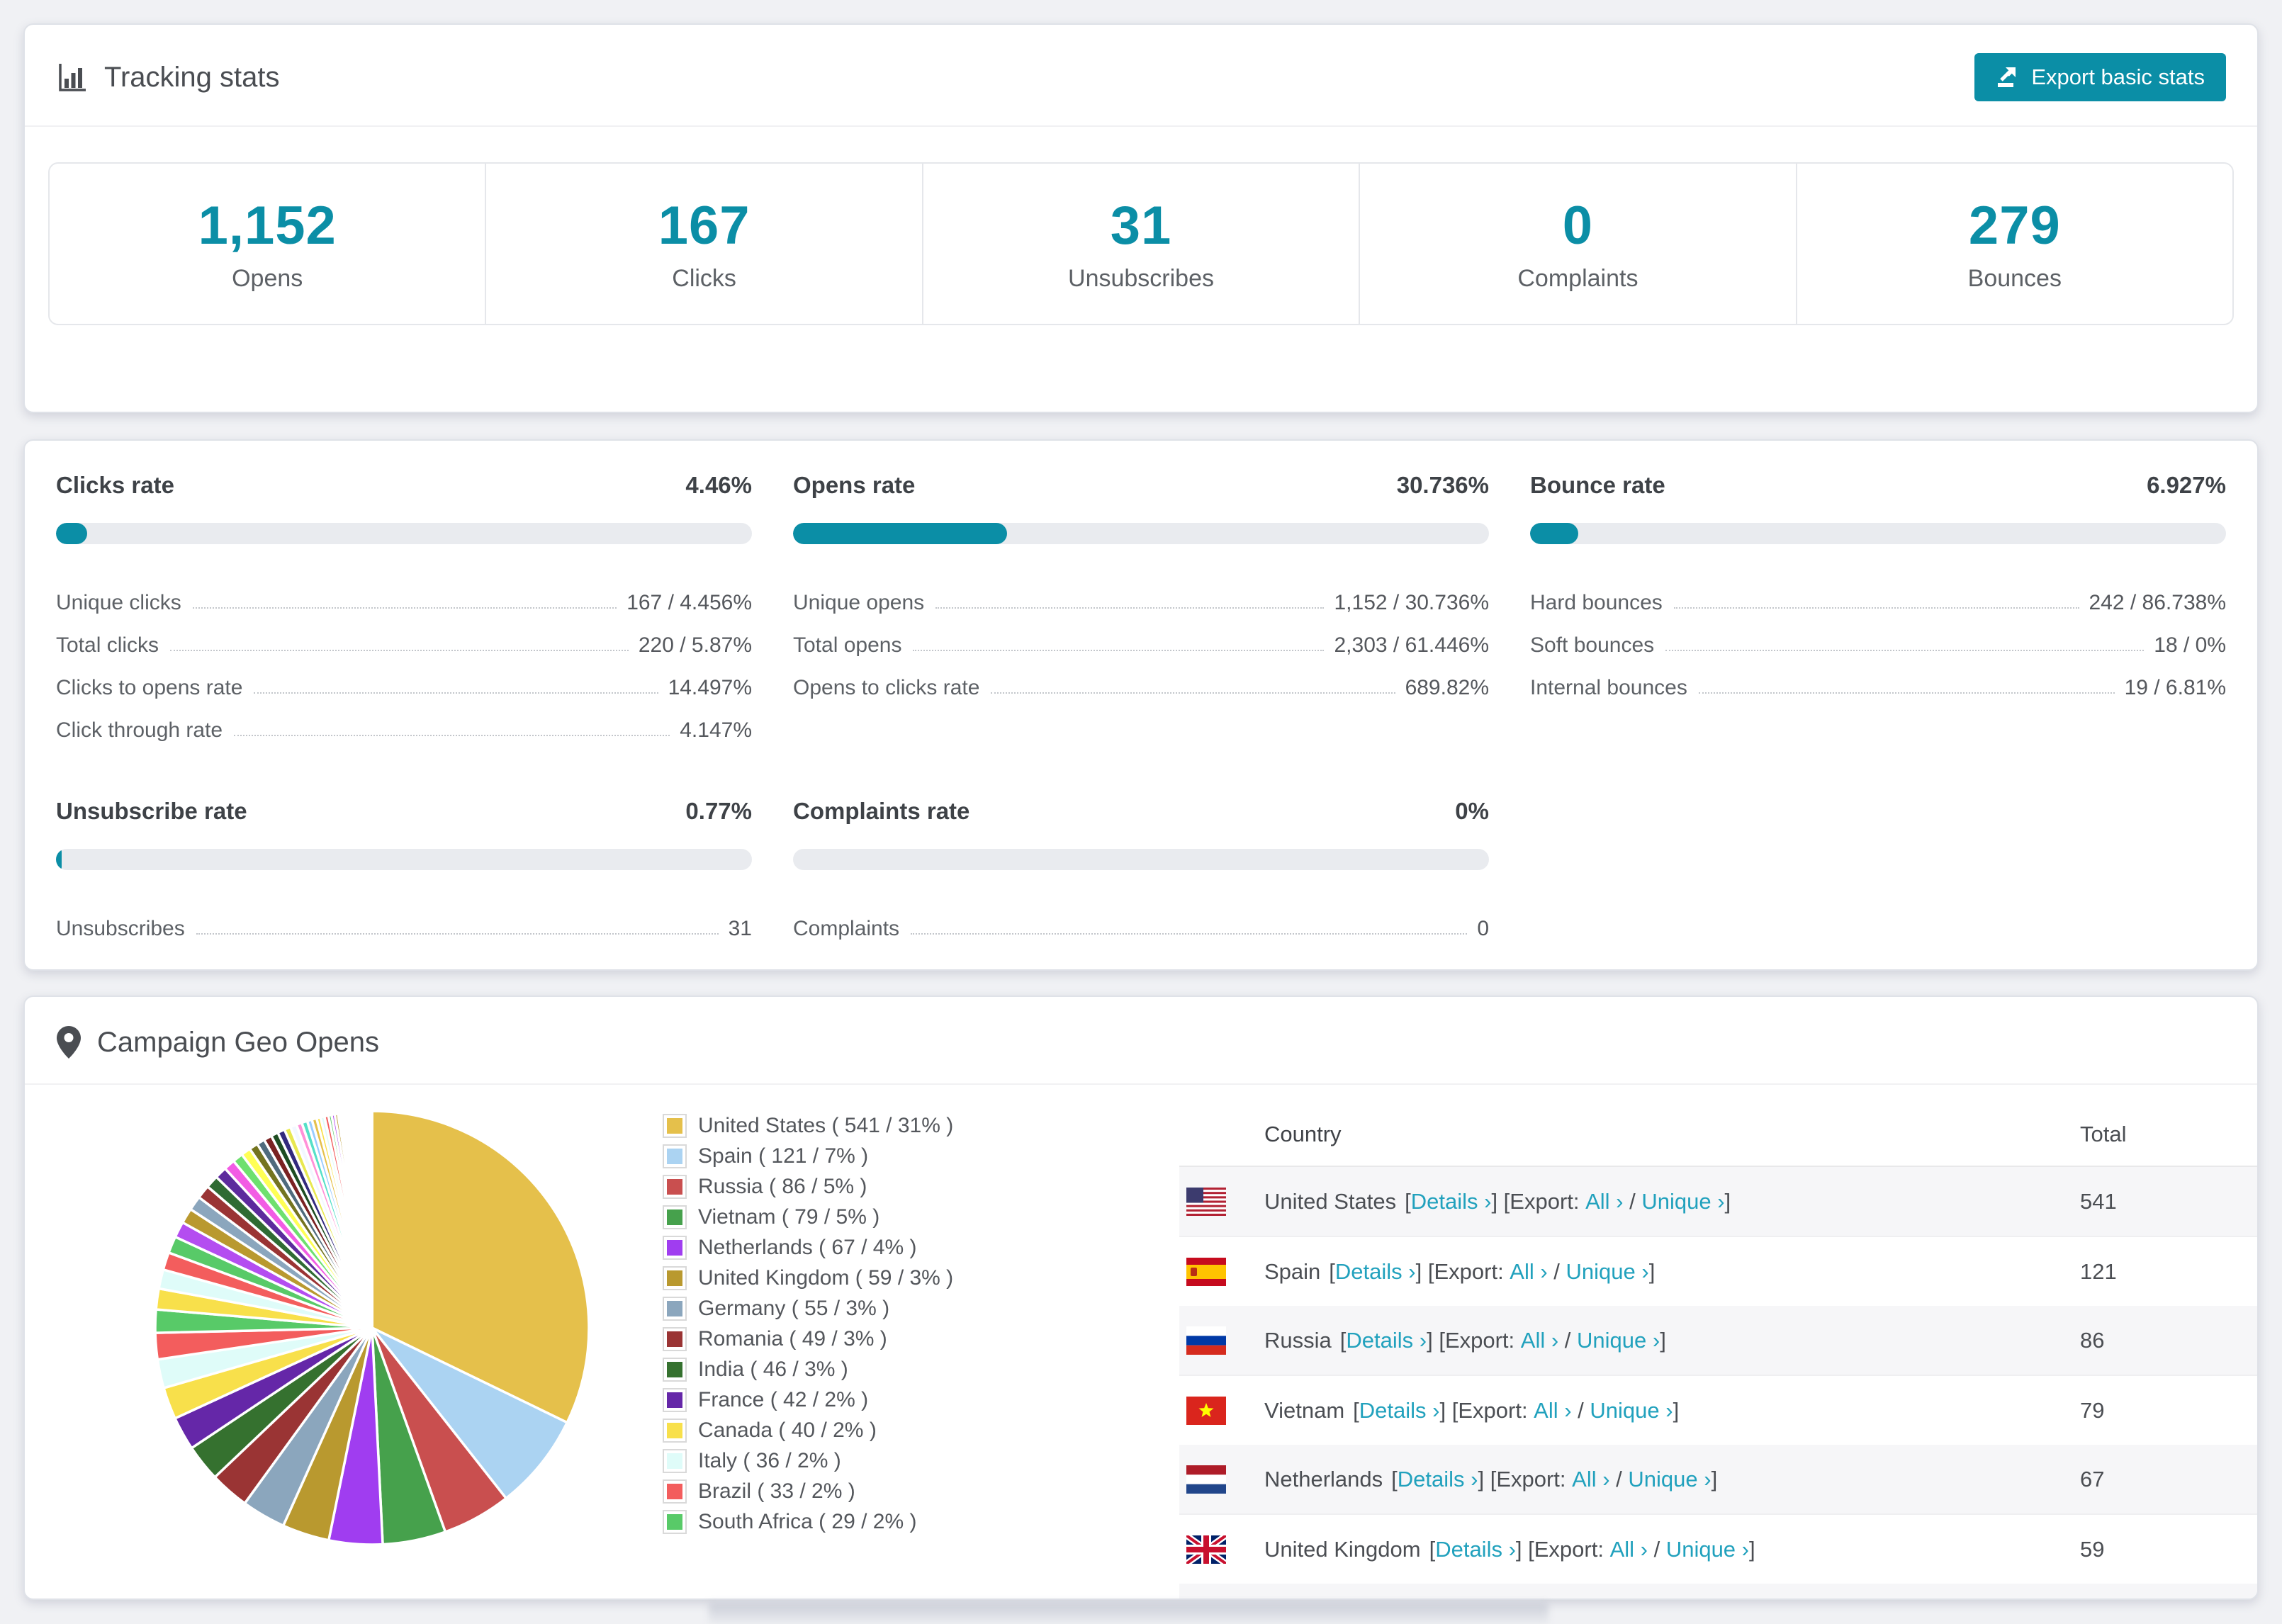 Image resolution: width=2282 pixels, height=1624 pixels. Describe the element at coordinates (783, 1399) in the screenshot. I see `legend-label: France ( 42 / 2% )` at that location.